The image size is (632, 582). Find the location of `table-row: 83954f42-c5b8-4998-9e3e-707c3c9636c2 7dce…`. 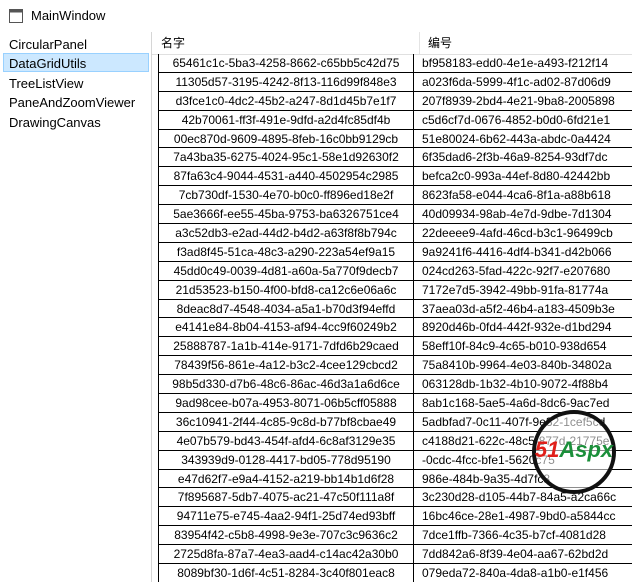

table-row: 83954f42-c5b8-4998-9e3e-707c3c9636c2 7dce… is located at coordinates (395, 536).